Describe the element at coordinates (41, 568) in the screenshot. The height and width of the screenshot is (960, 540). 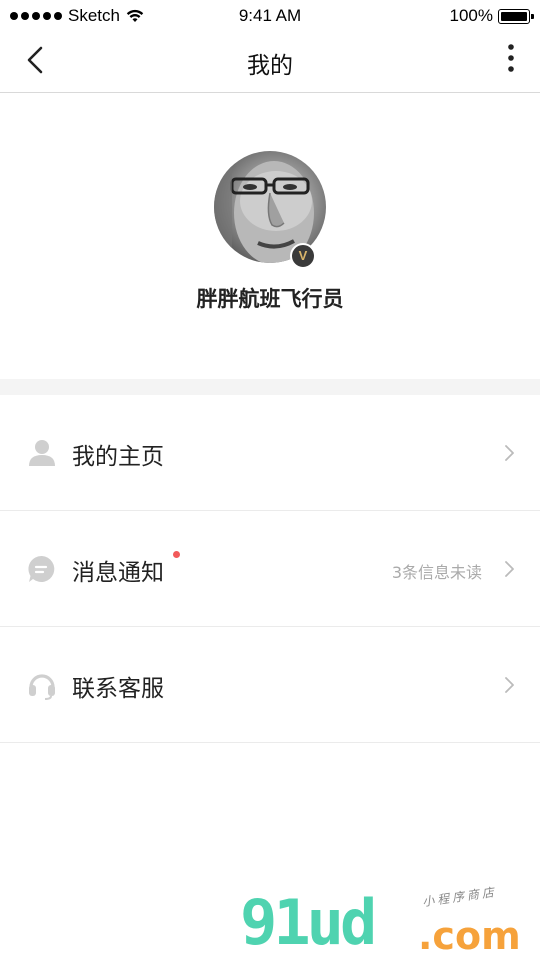
I see `message-icon` at that location.